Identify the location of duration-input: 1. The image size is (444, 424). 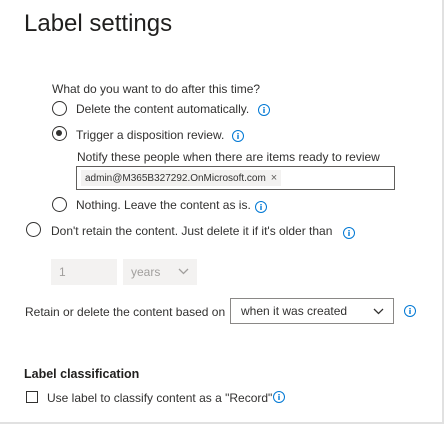
(84, 272).